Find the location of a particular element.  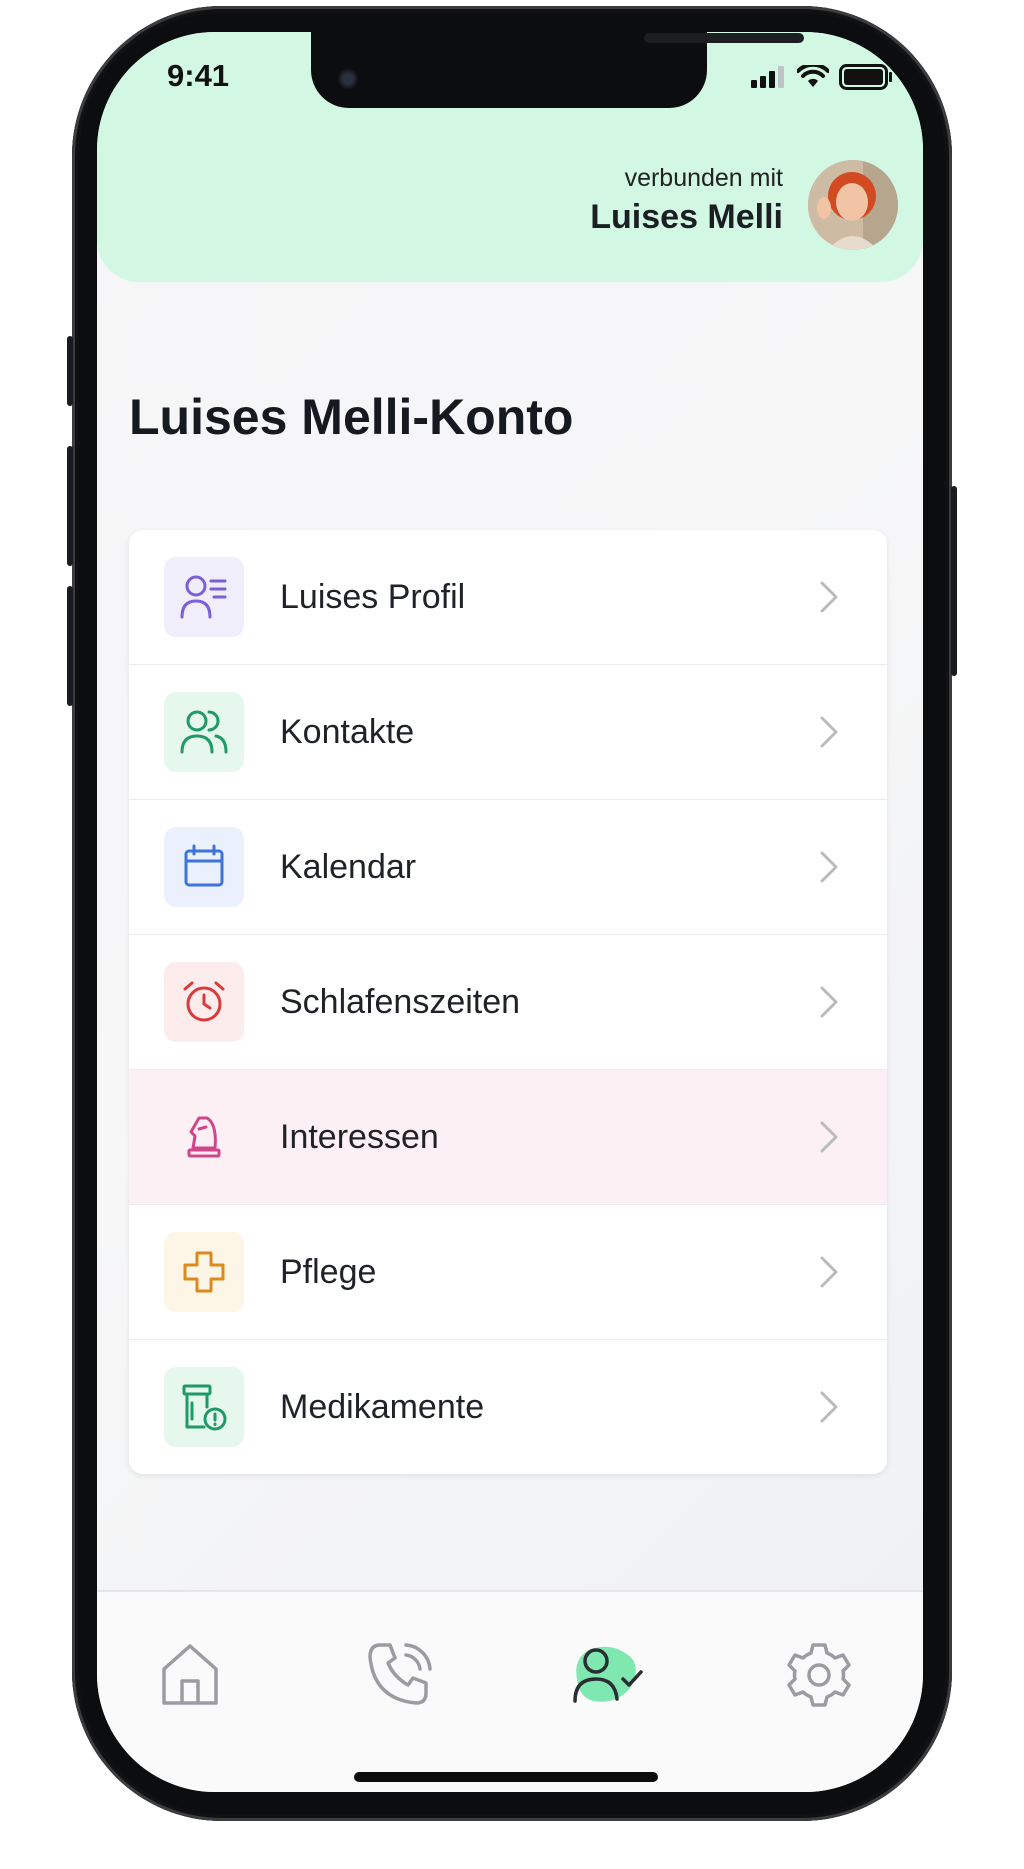

mute-switch is located at coordinates (70, 371).